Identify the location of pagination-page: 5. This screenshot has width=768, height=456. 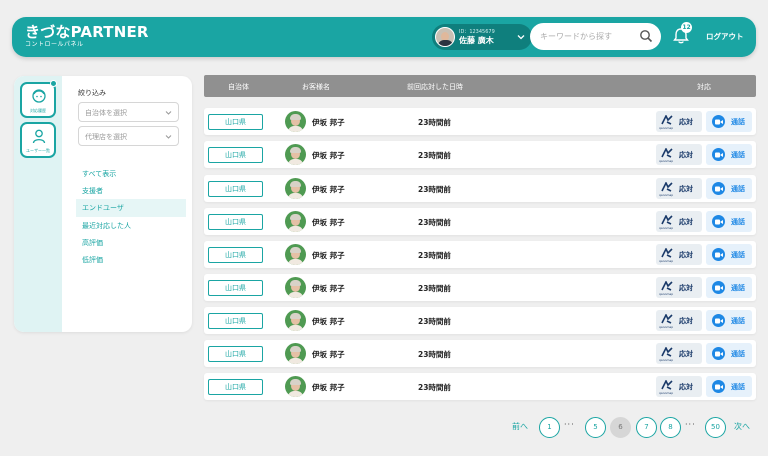
(595, 427).